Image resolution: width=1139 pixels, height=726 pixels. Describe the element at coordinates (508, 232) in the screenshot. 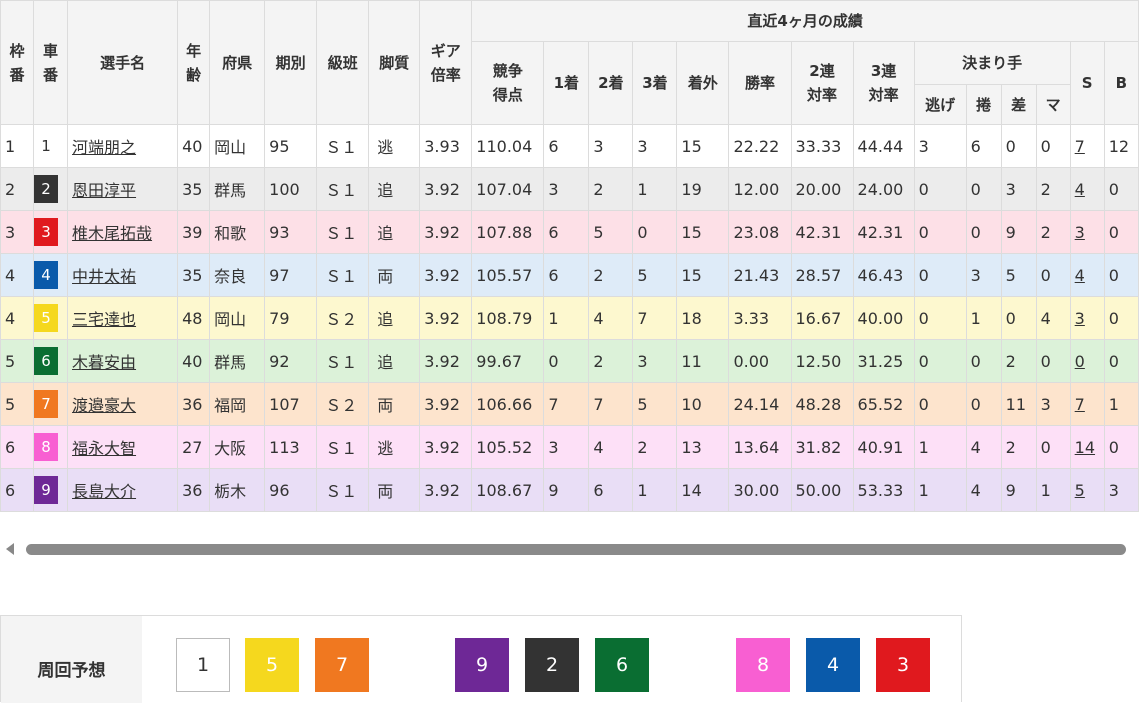

I see `cell-score: 107.88` at that location.